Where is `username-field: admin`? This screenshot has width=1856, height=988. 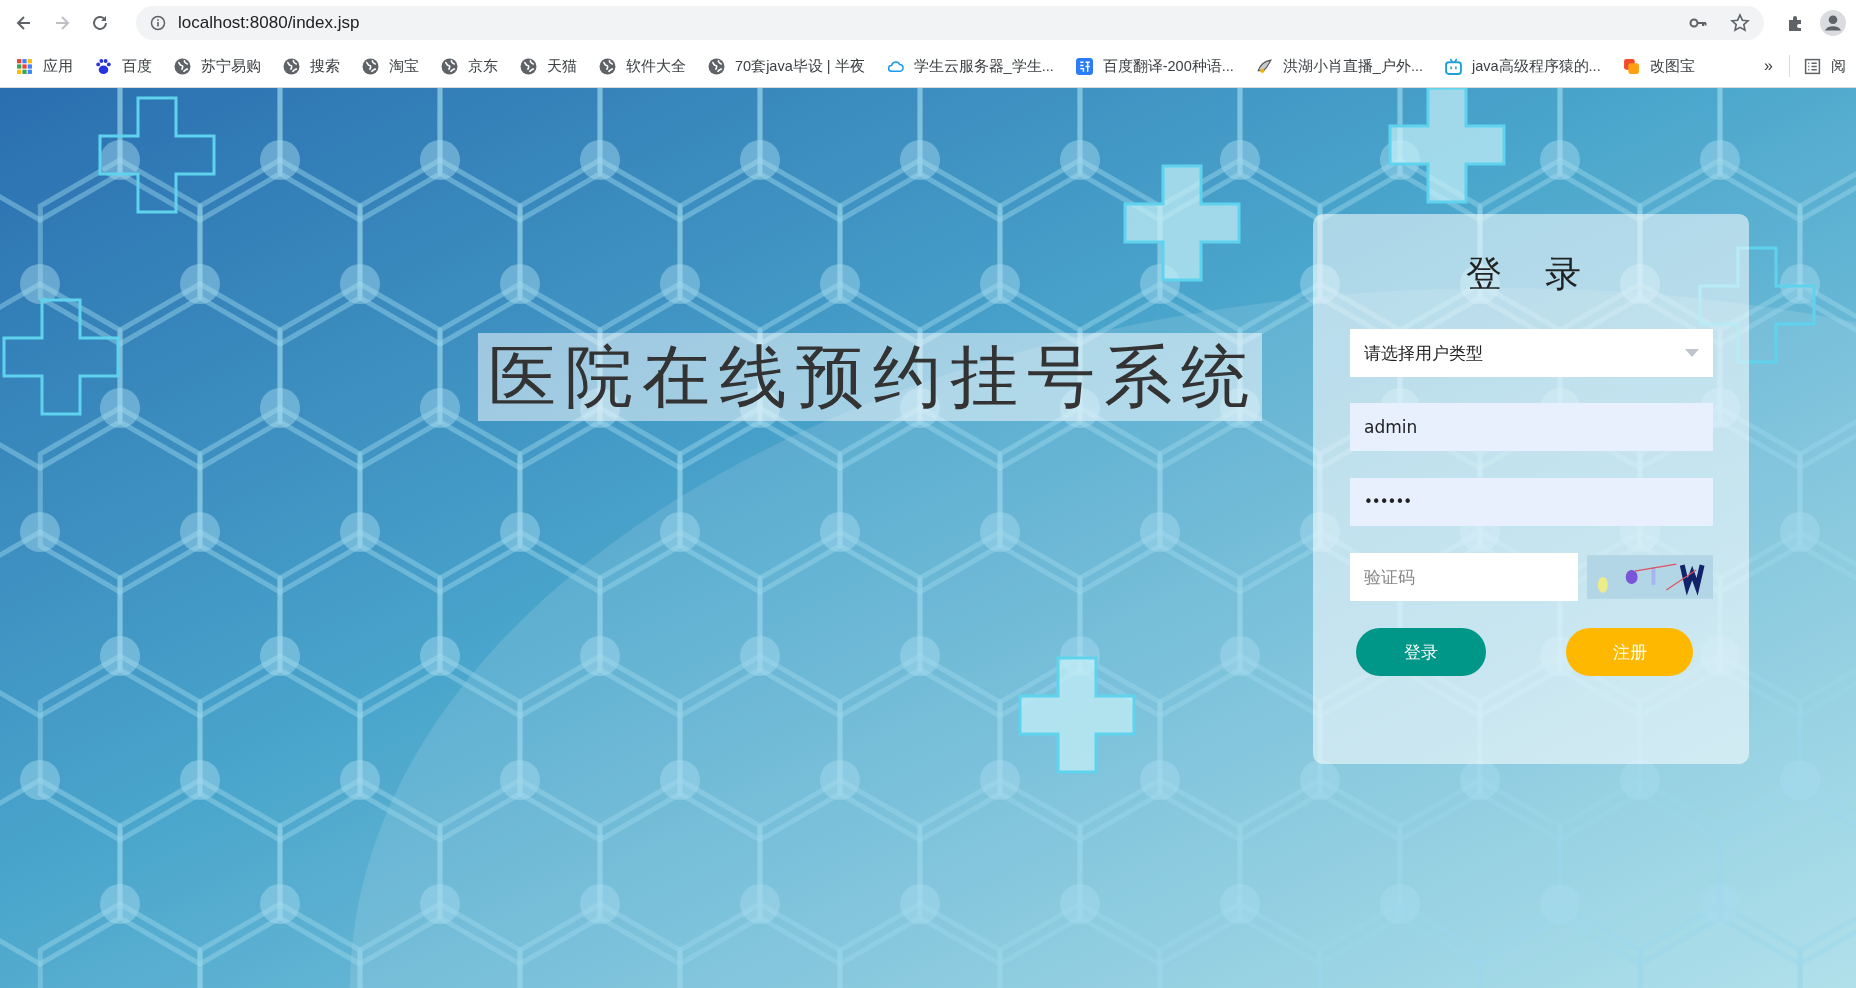 username-field: admin is located at coordinates (1531, 427).